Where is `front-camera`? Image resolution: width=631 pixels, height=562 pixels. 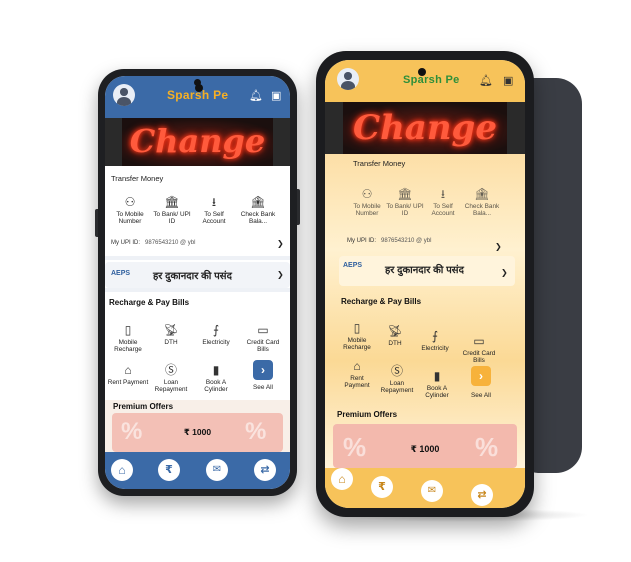
front-camera is located at coordinates (197, 82).